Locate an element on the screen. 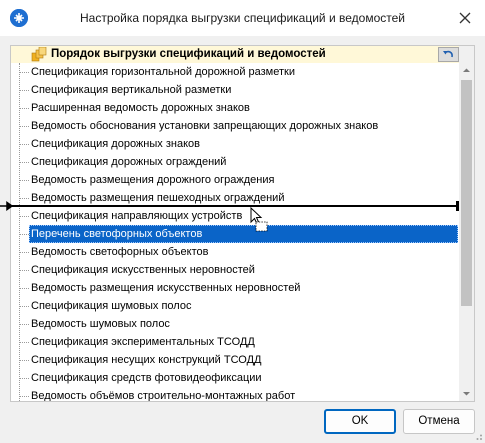 The width and height of the screenshot is (485, 443). tree-item: Расширенная ведомость дорожных знаков is located at coordinates (235, 108).